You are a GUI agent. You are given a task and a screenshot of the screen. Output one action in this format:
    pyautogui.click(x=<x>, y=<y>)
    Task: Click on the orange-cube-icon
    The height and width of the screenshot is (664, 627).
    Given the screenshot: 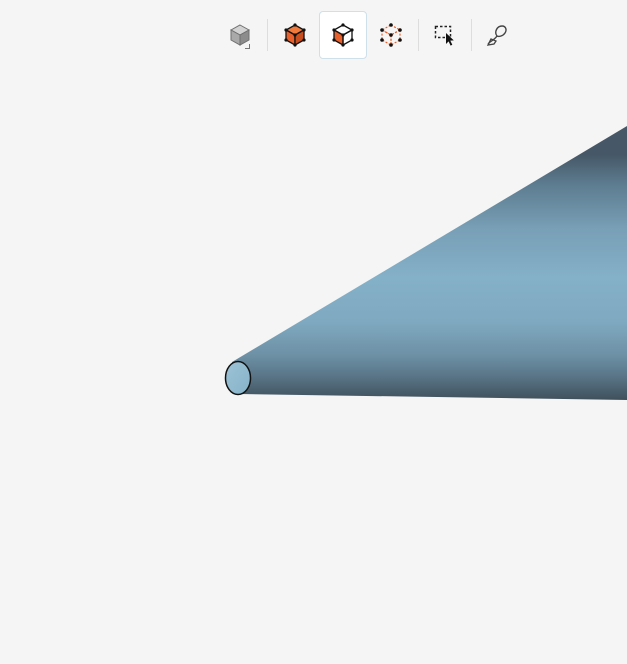 What is the action you would take?
    pyautogui.click(x=295, y=35)
    